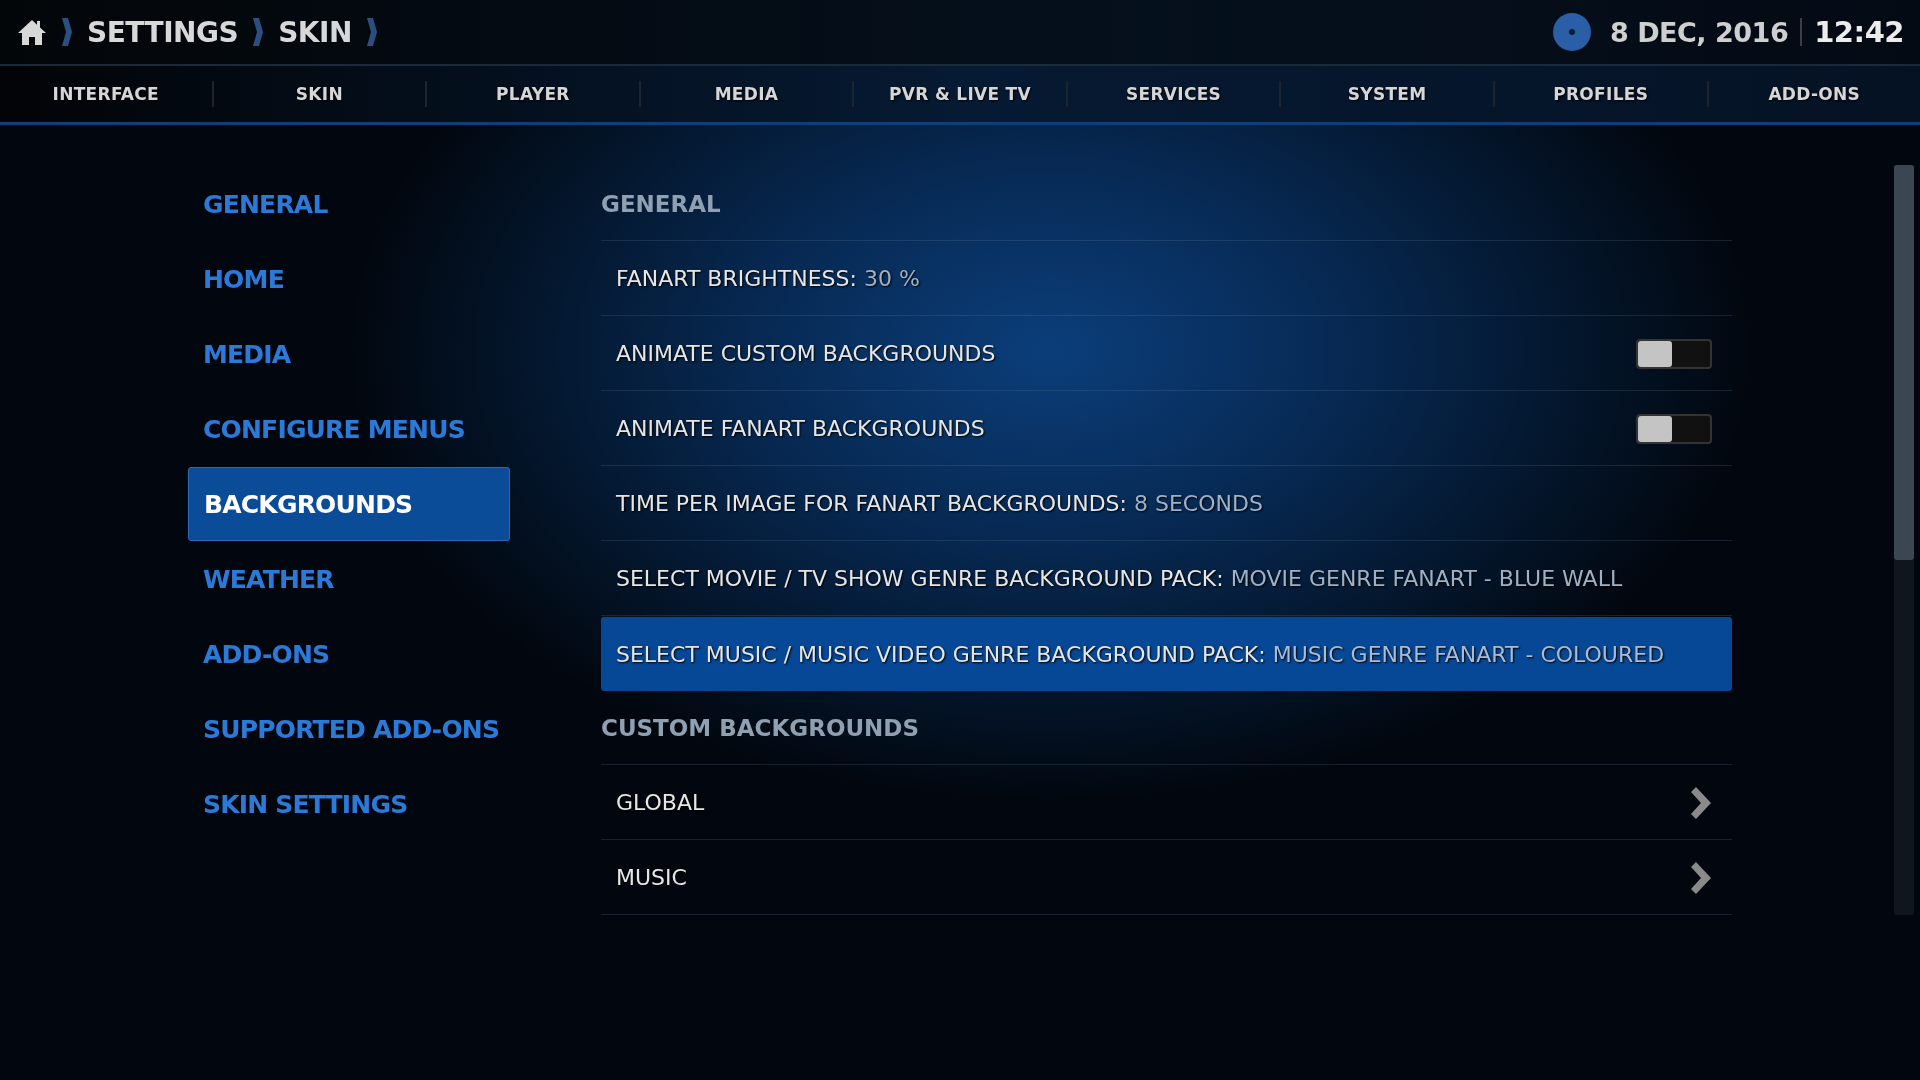 The height and width of the screenshot is (1080, 1920). What do you see at coordinates (1166, 728) in the screenshot?
I see `section-heading: CUSTOM BACKGROUNDS` at bounding box center [1166, 728].